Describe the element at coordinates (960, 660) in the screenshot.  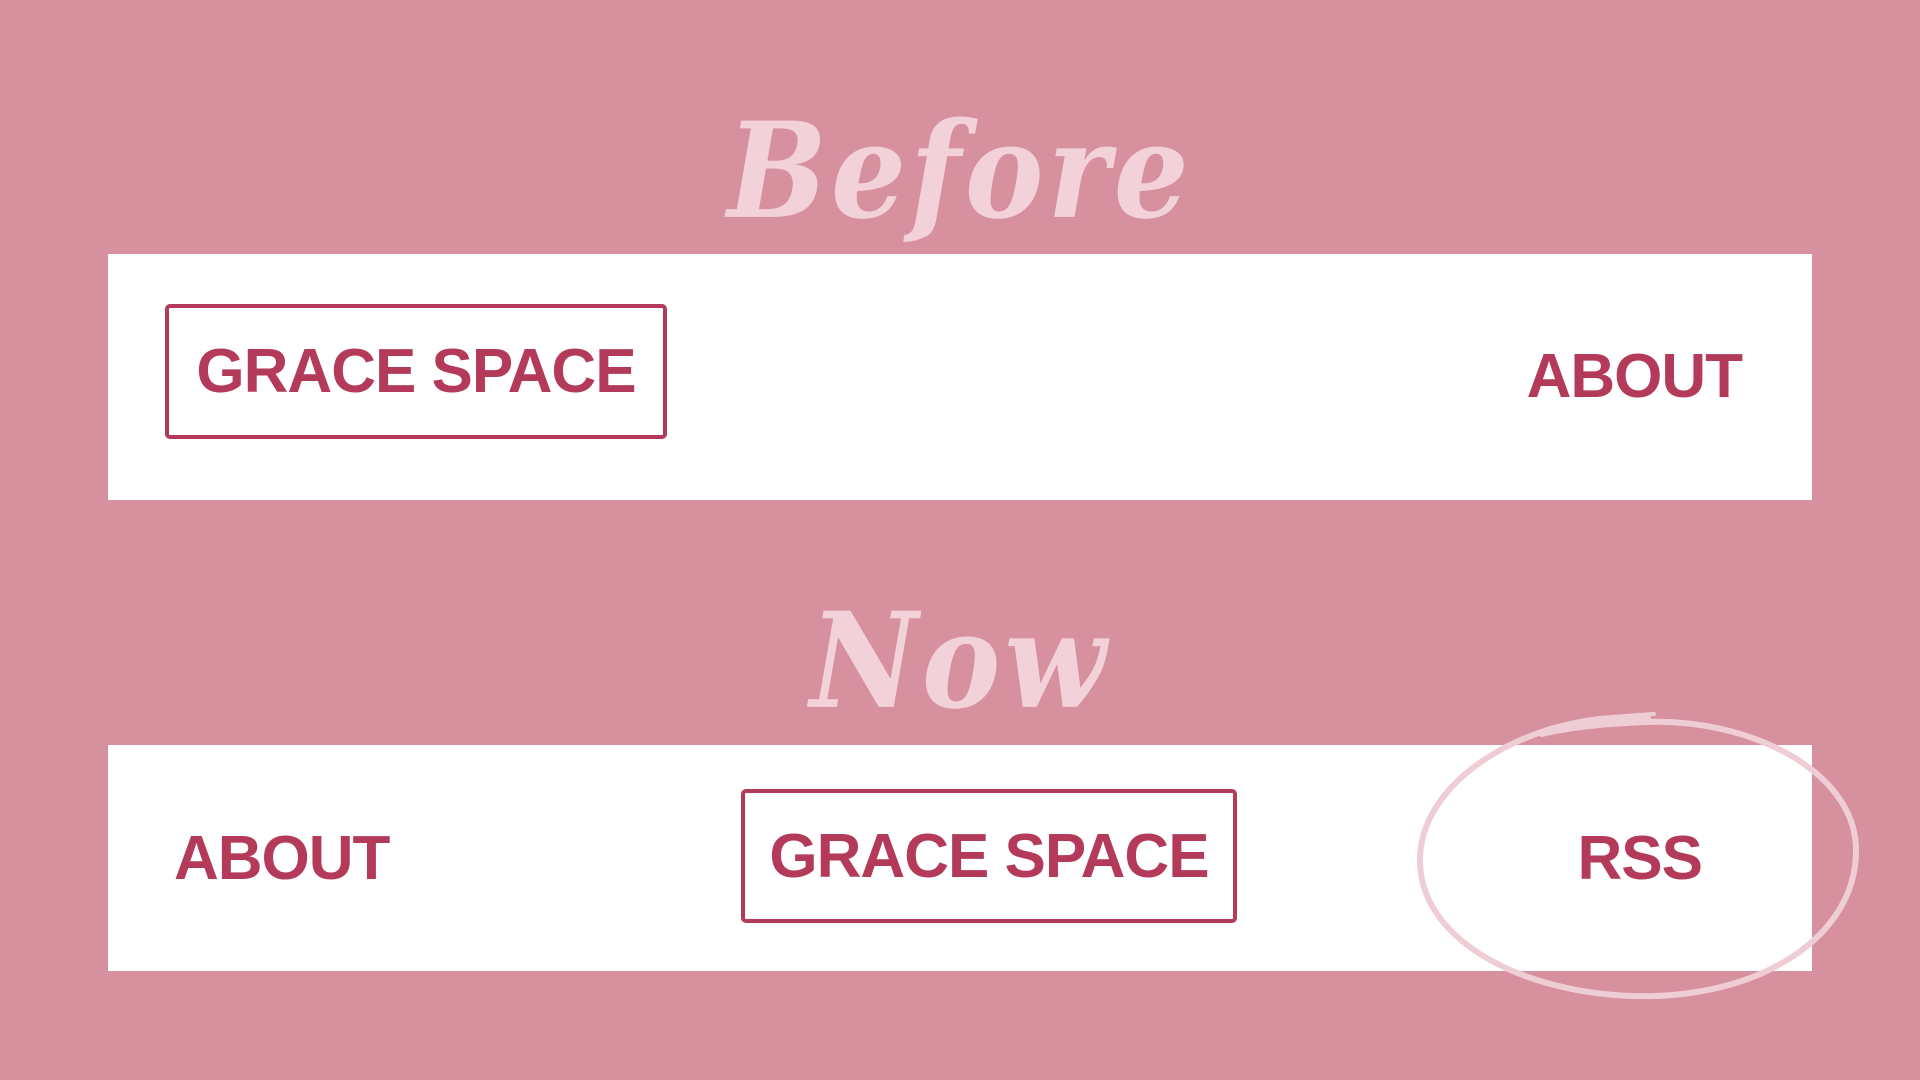
I see `now-heading: Now` at that location.